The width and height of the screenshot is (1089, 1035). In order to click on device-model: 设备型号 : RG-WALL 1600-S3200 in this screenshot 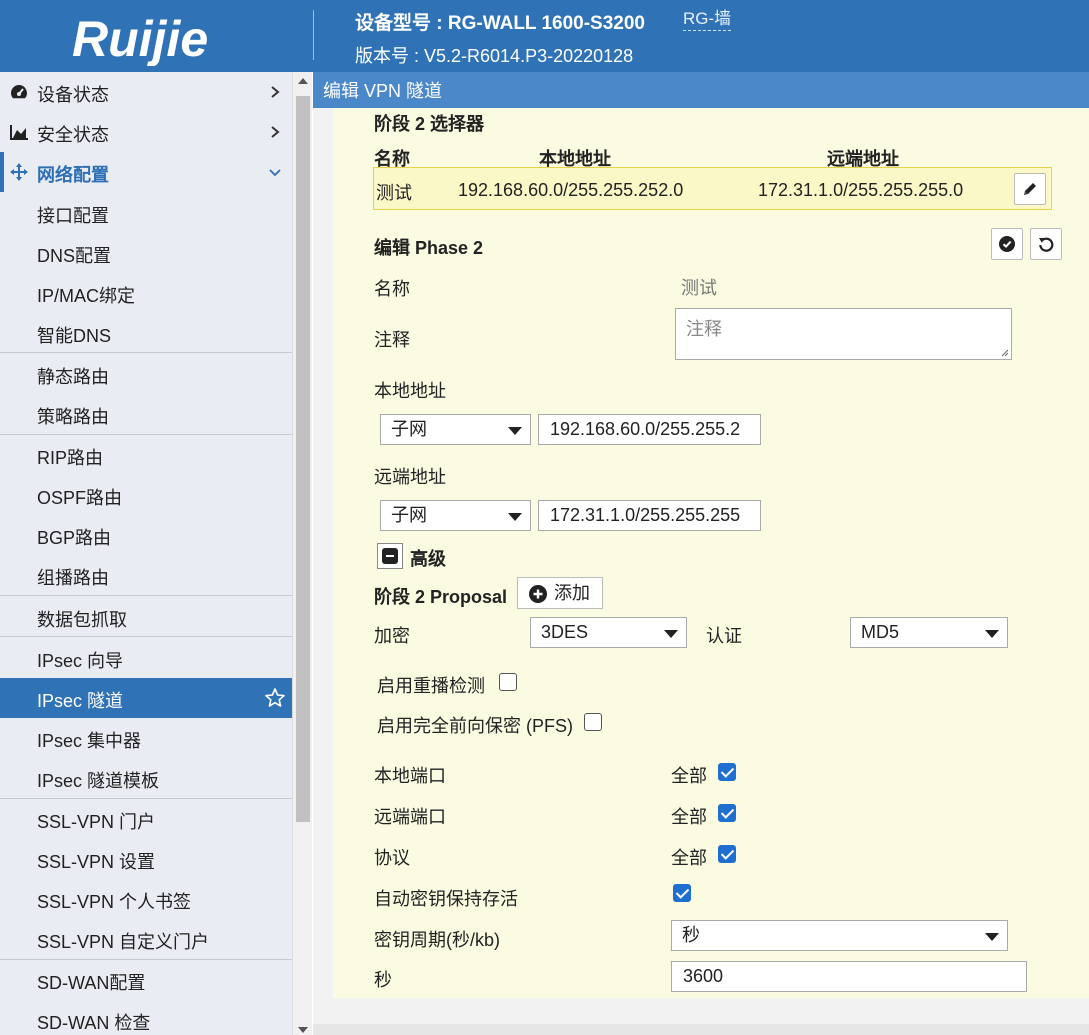, I will do `click(500, 23)`.